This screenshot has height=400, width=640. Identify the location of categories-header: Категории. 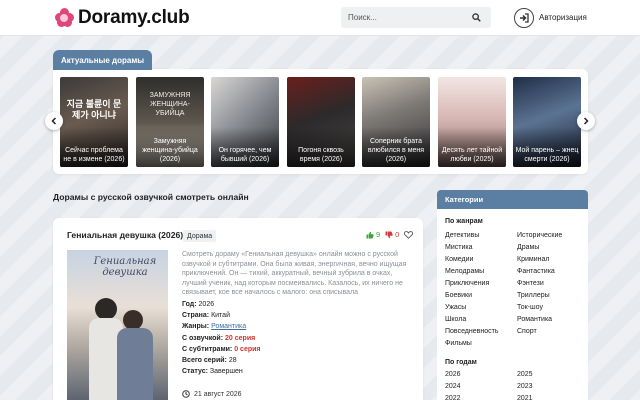
(512, 199).